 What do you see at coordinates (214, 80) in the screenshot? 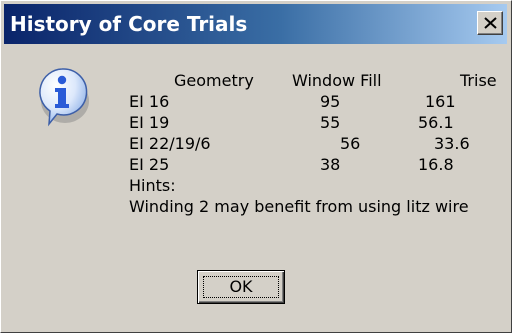
I see `column-header-geometry: Geometry` at bounding box center [214, 80].